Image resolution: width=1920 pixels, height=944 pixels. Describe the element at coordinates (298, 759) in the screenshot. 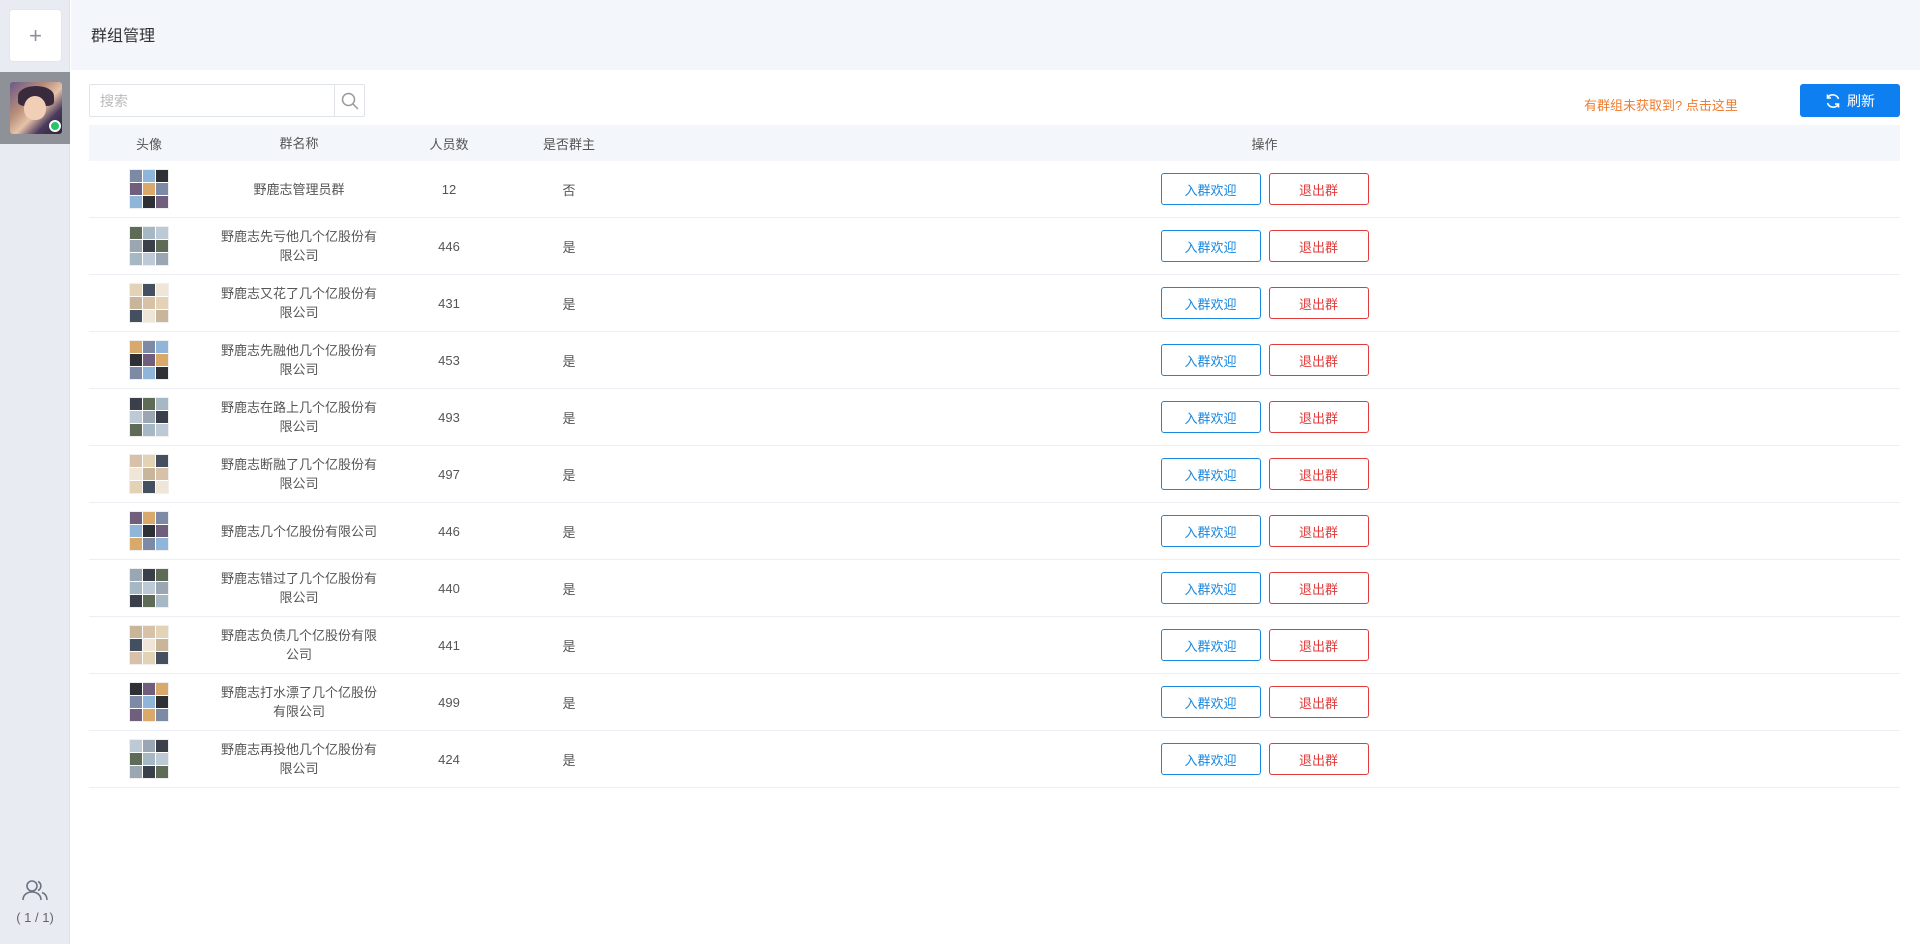

I see `group-name: 野鹿志再投他几个亿股份有限公司` at that location.